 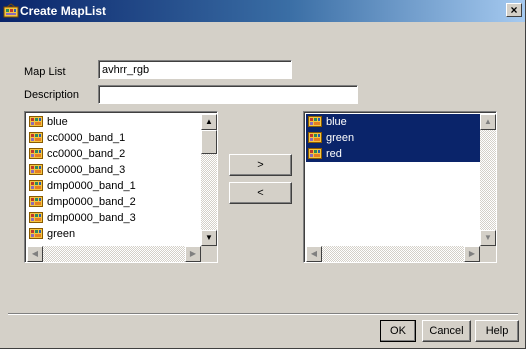 What do you see at coordinates (446, 331) in the screenshot?
I see `cancel-button: Cancel` at bounding box center [446, 331].